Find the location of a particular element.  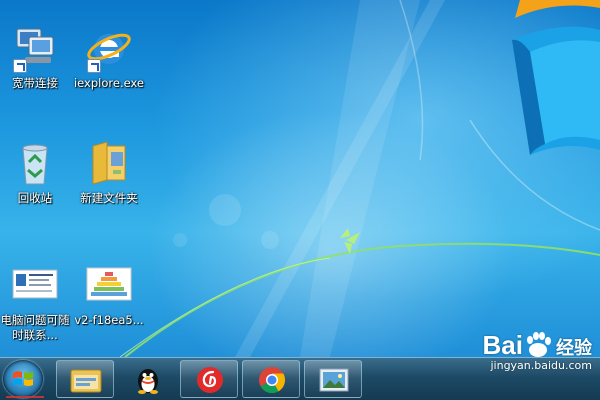

chrome-icon is located at coordinates (272, 380).